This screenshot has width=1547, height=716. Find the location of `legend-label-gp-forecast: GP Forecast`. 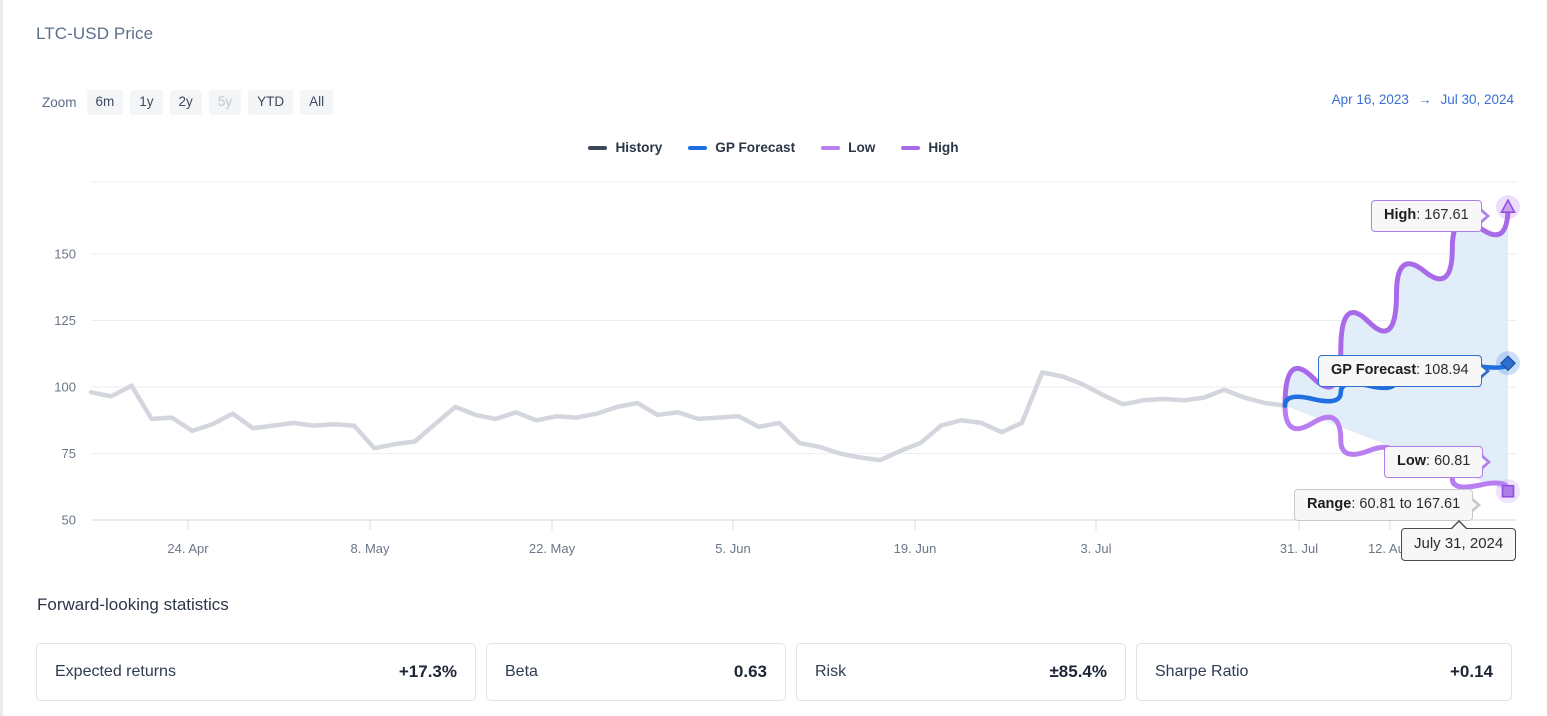

legend-label-gp-forecast: GP Forecast is located at coordinates (755, 147).